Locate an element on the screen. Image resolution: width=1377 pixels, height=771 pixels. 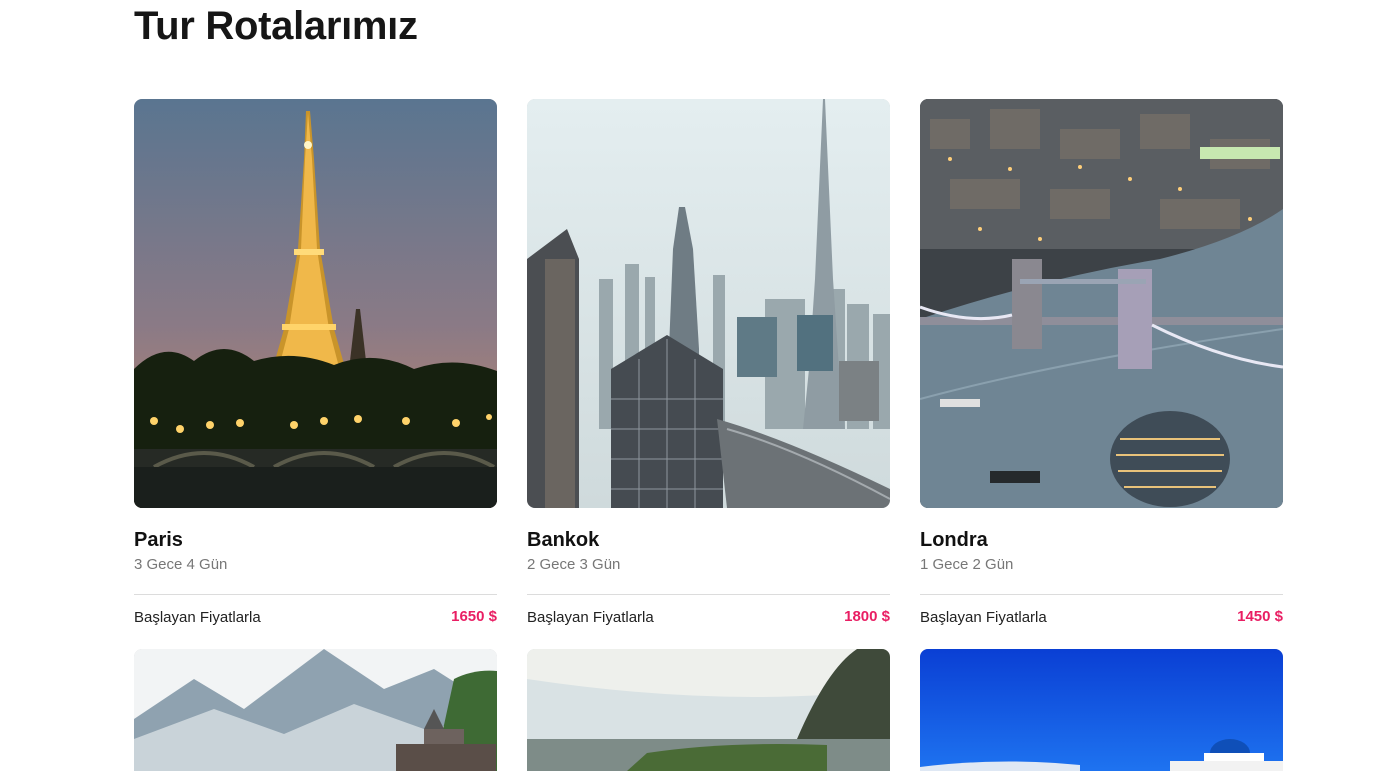
coast-mountain-photo is located at coordinates (708, 710).